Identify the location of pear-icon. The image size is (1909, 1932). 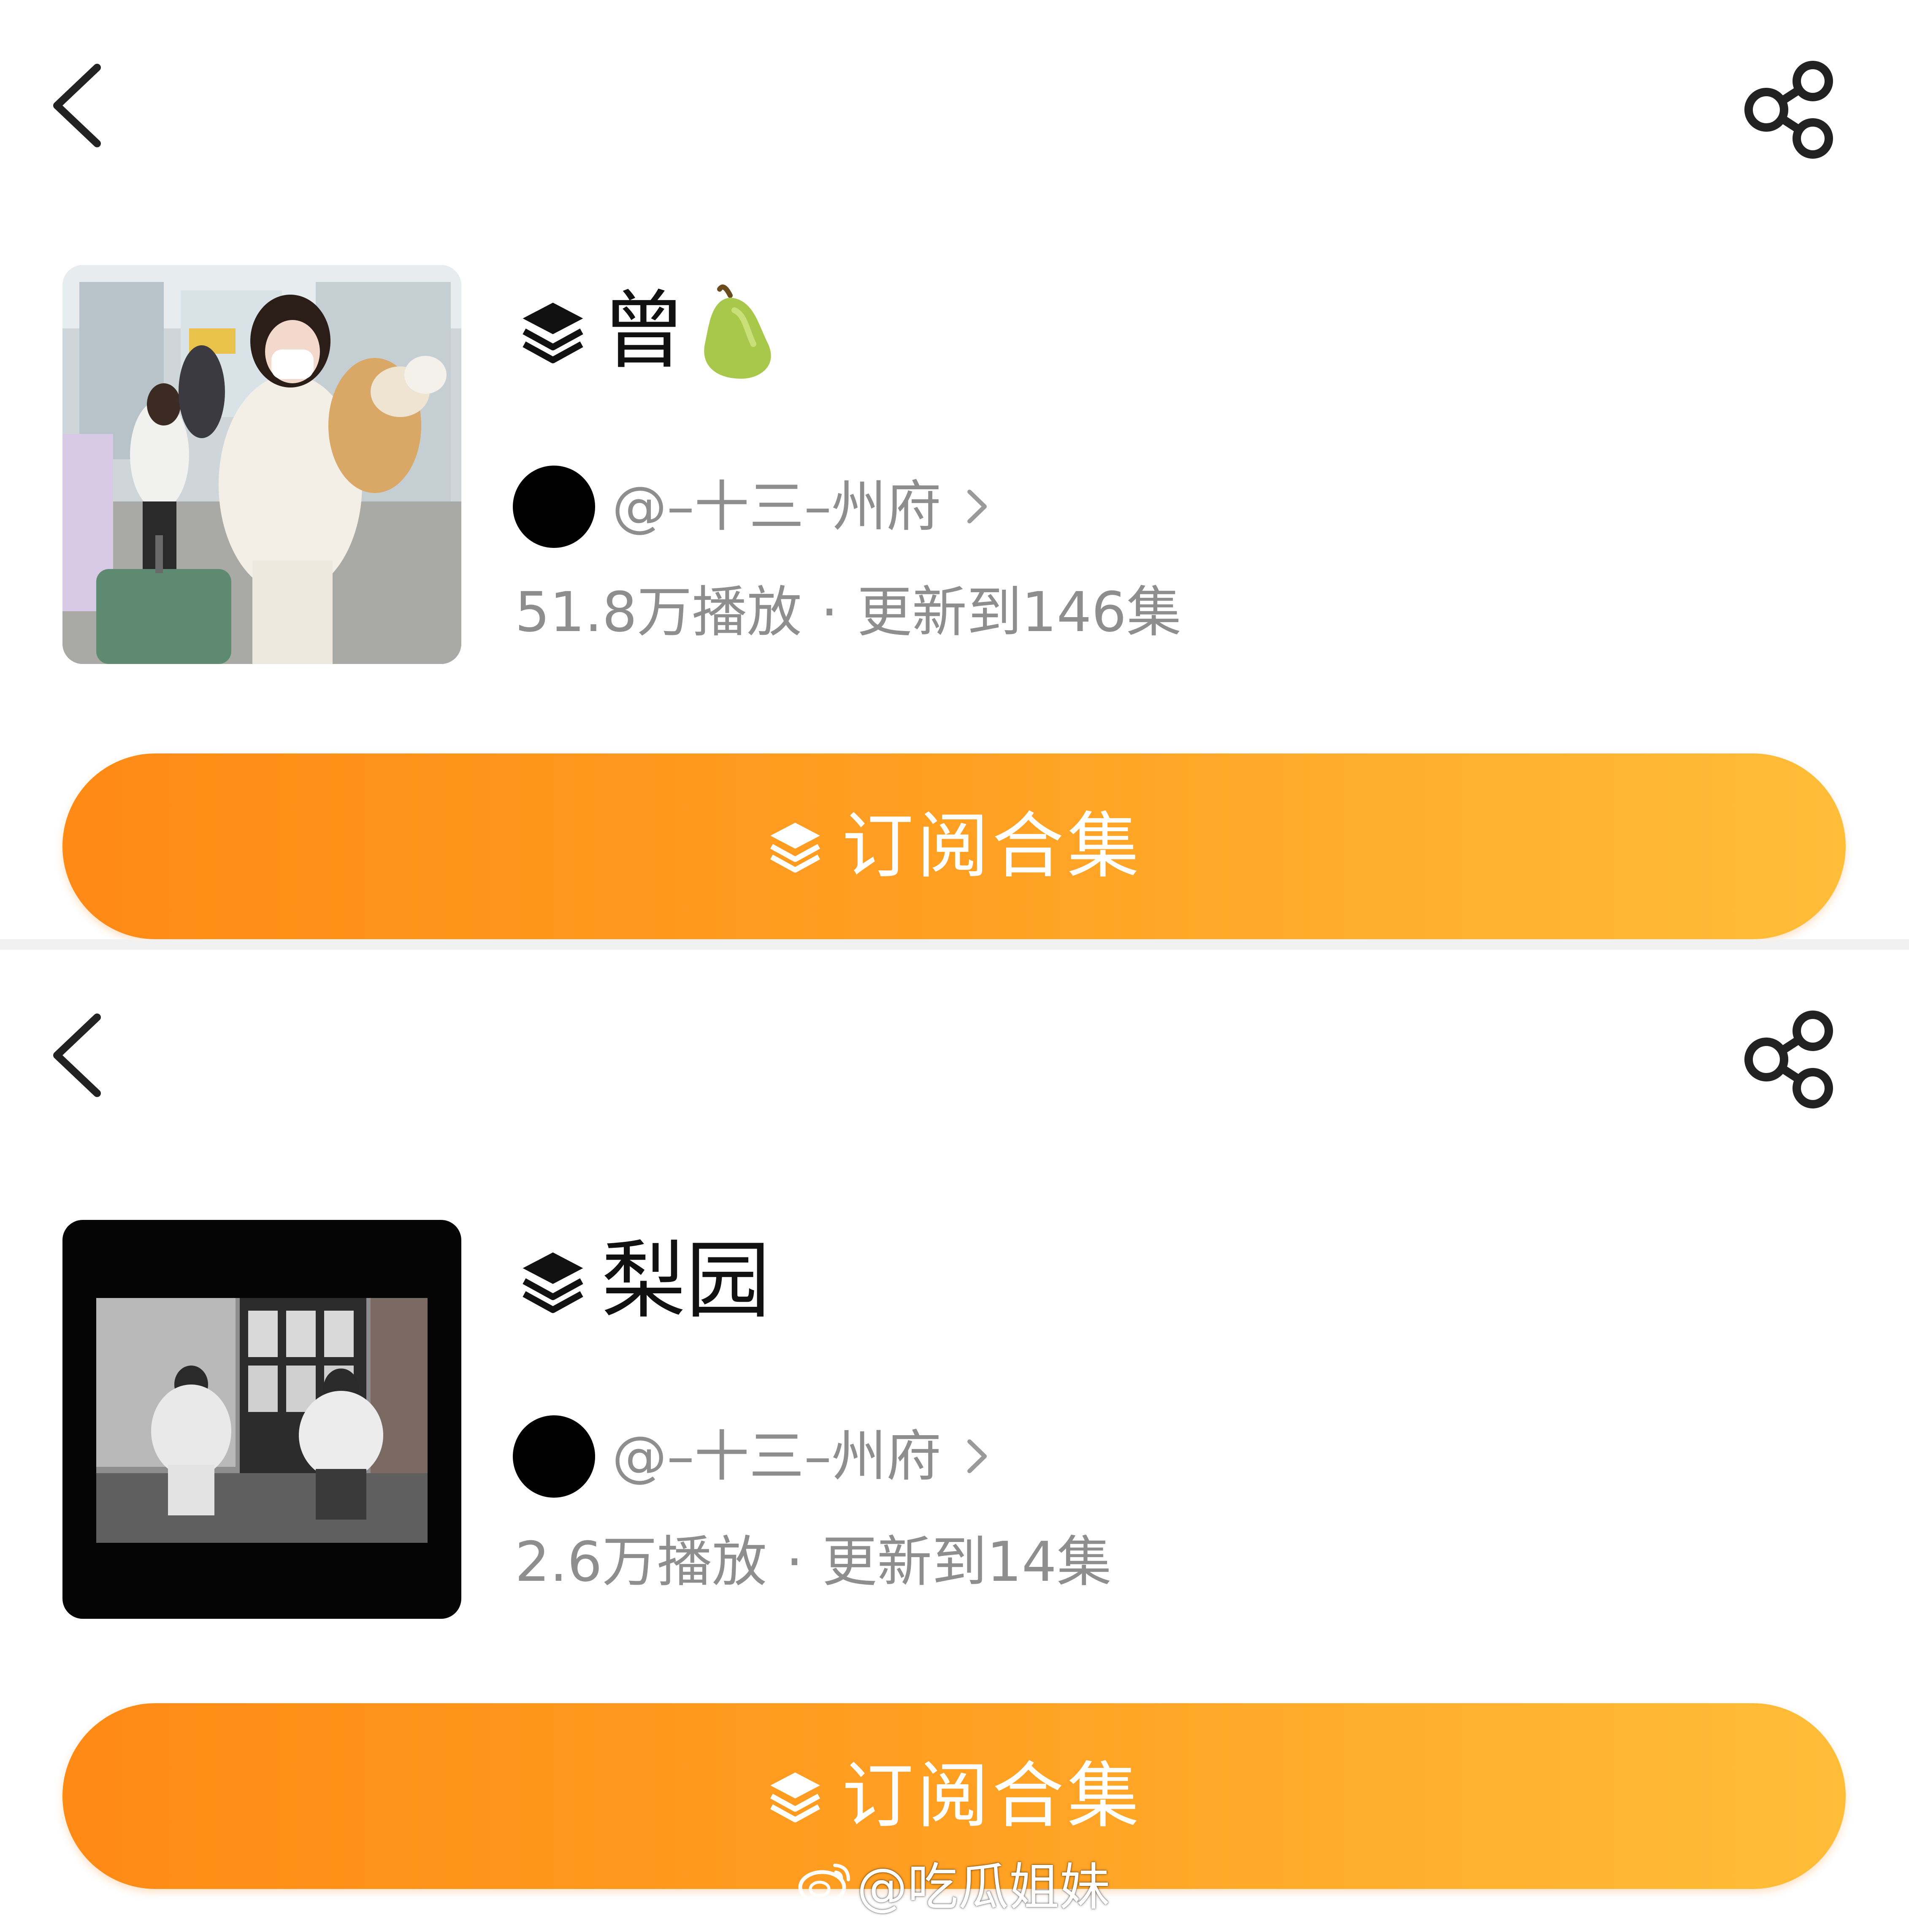
(737, 332).